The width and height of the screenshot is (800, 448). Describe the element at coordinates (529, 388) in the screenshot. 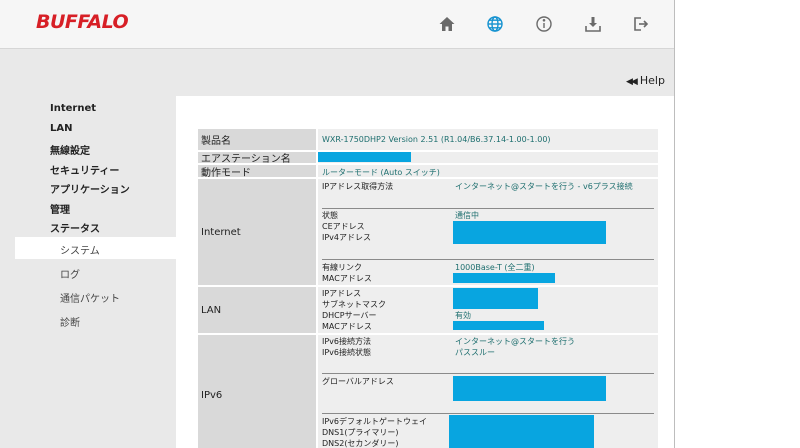

I see `redacted-global-address` at that location.